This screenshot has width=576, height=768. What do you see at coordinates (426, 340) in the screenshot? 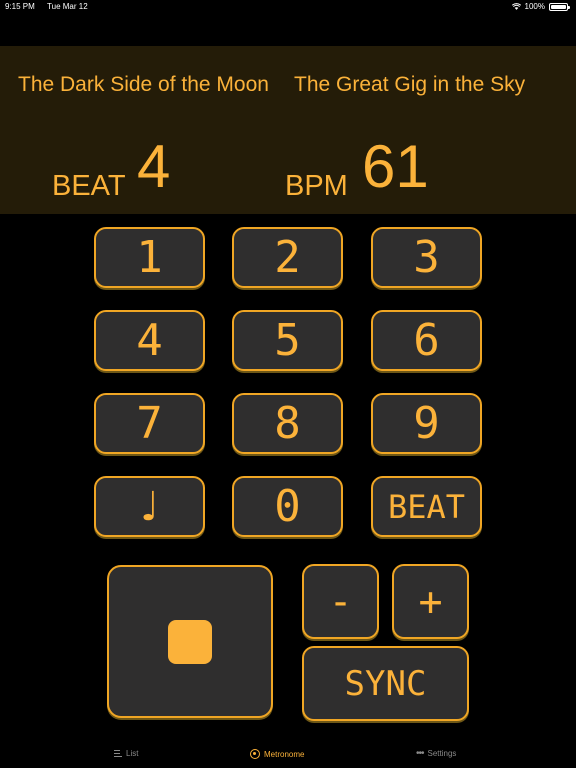
I see `key-6: 6` at bounding box center [426, 340].